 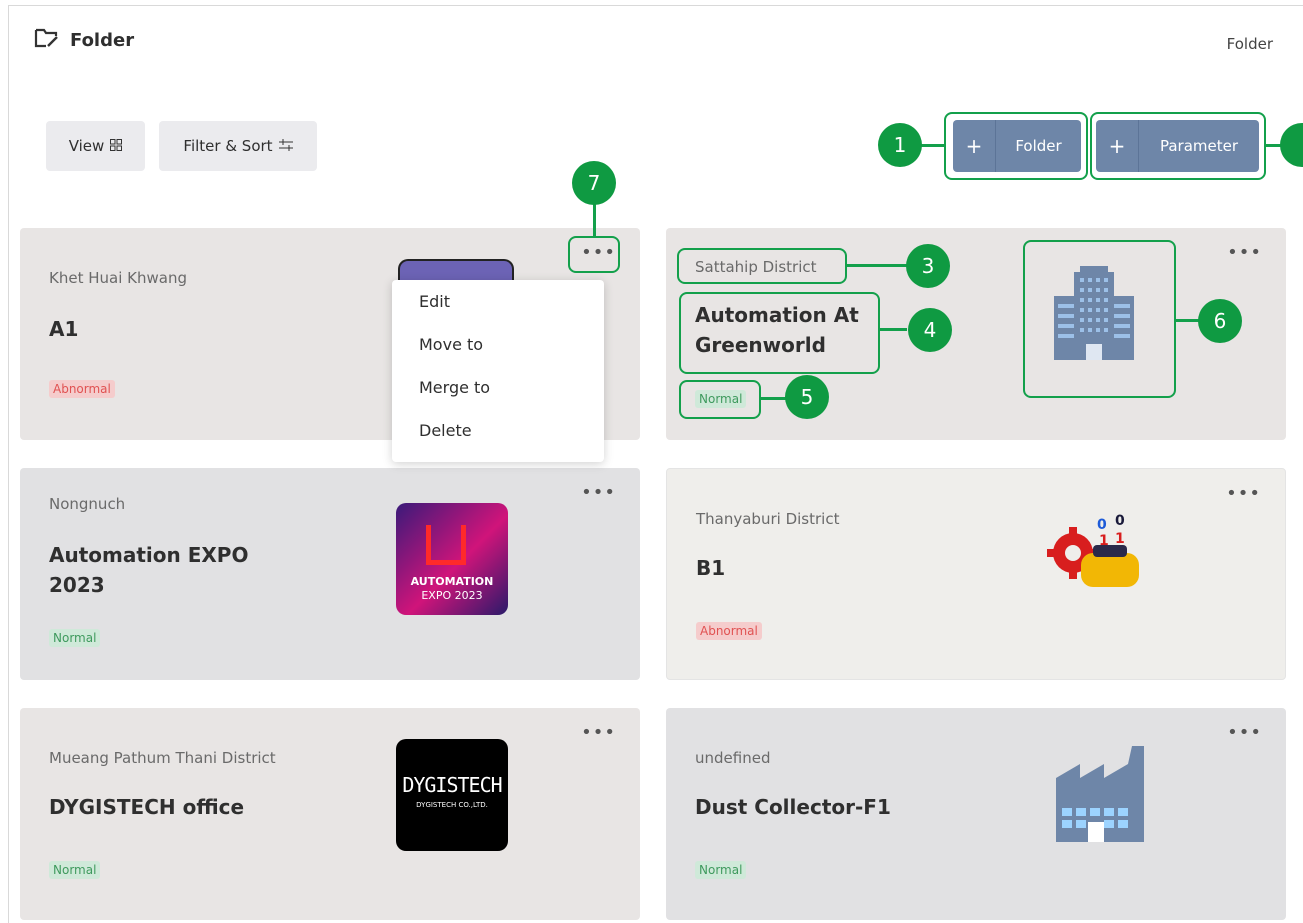 I want to click on expo-word: AUTOMATION, so click(x=452, y=581).